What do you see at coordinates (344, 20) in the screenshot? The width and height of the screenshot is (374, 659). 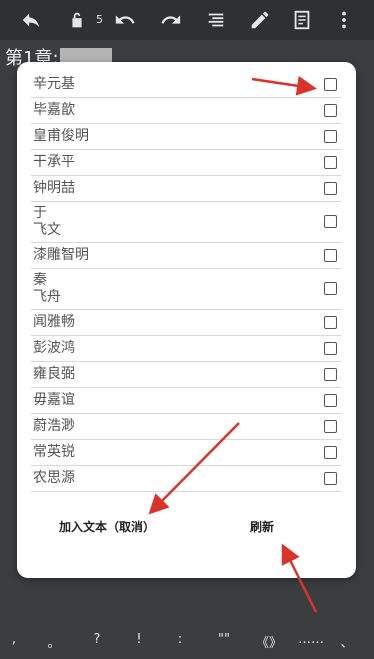 I see `more-vert-icon` at bounding box center [344, 20].